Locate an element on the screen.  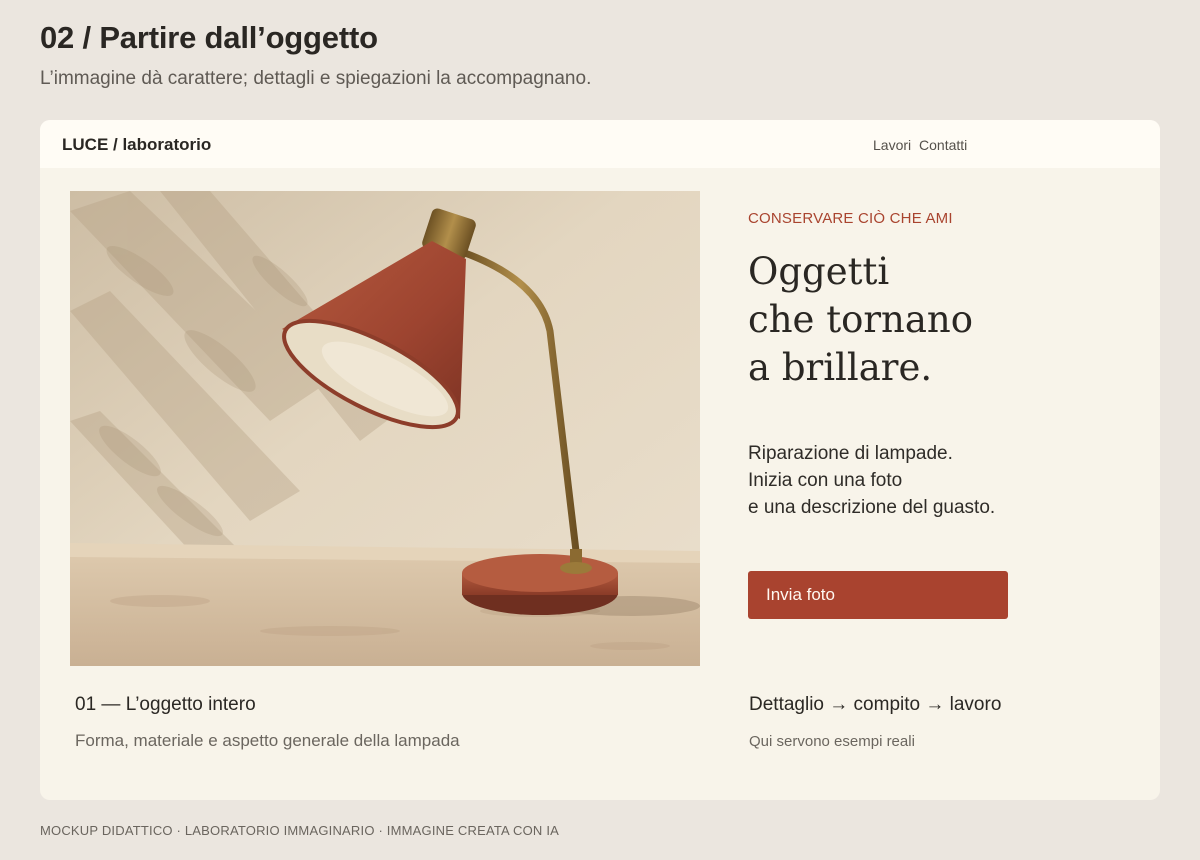
caption-subtitle-detail: Qui servono esempi reali is located at coordinates (832, 741).